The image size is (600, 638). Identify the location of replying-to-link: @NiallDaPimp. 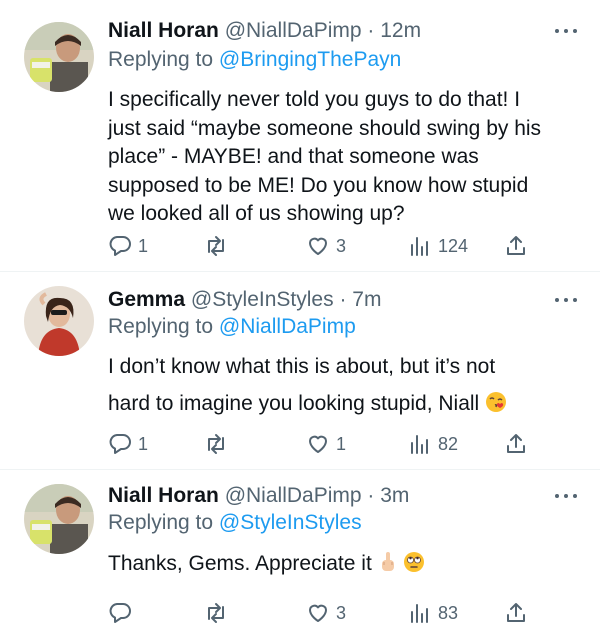
(287, 326).